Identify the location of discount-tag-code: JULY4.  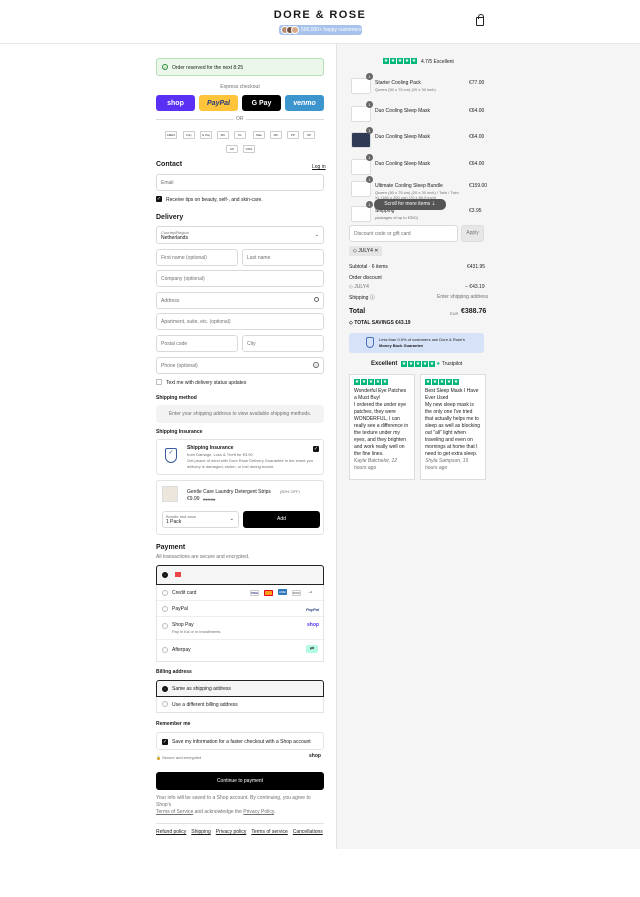
(365, 251).